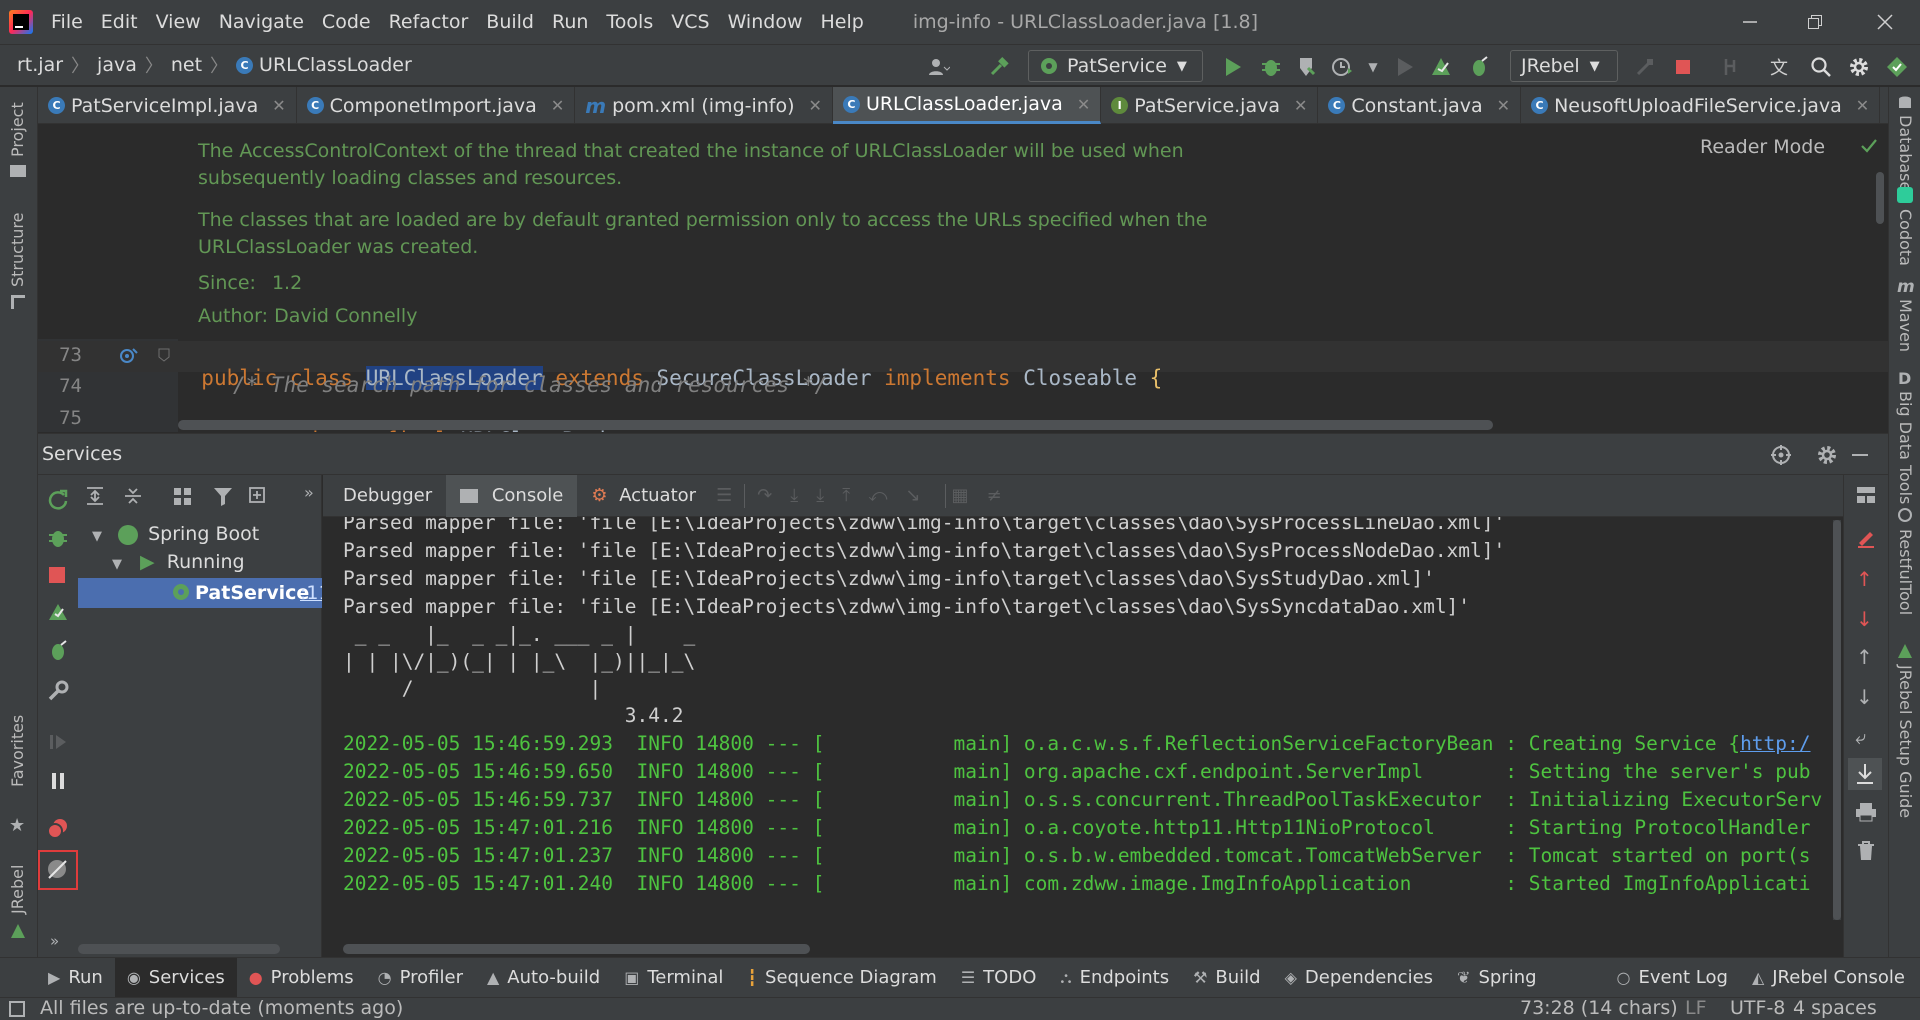  Describe the element at coordinates (1885, 22) in the screenshot. I see `close-window-button` at that location.